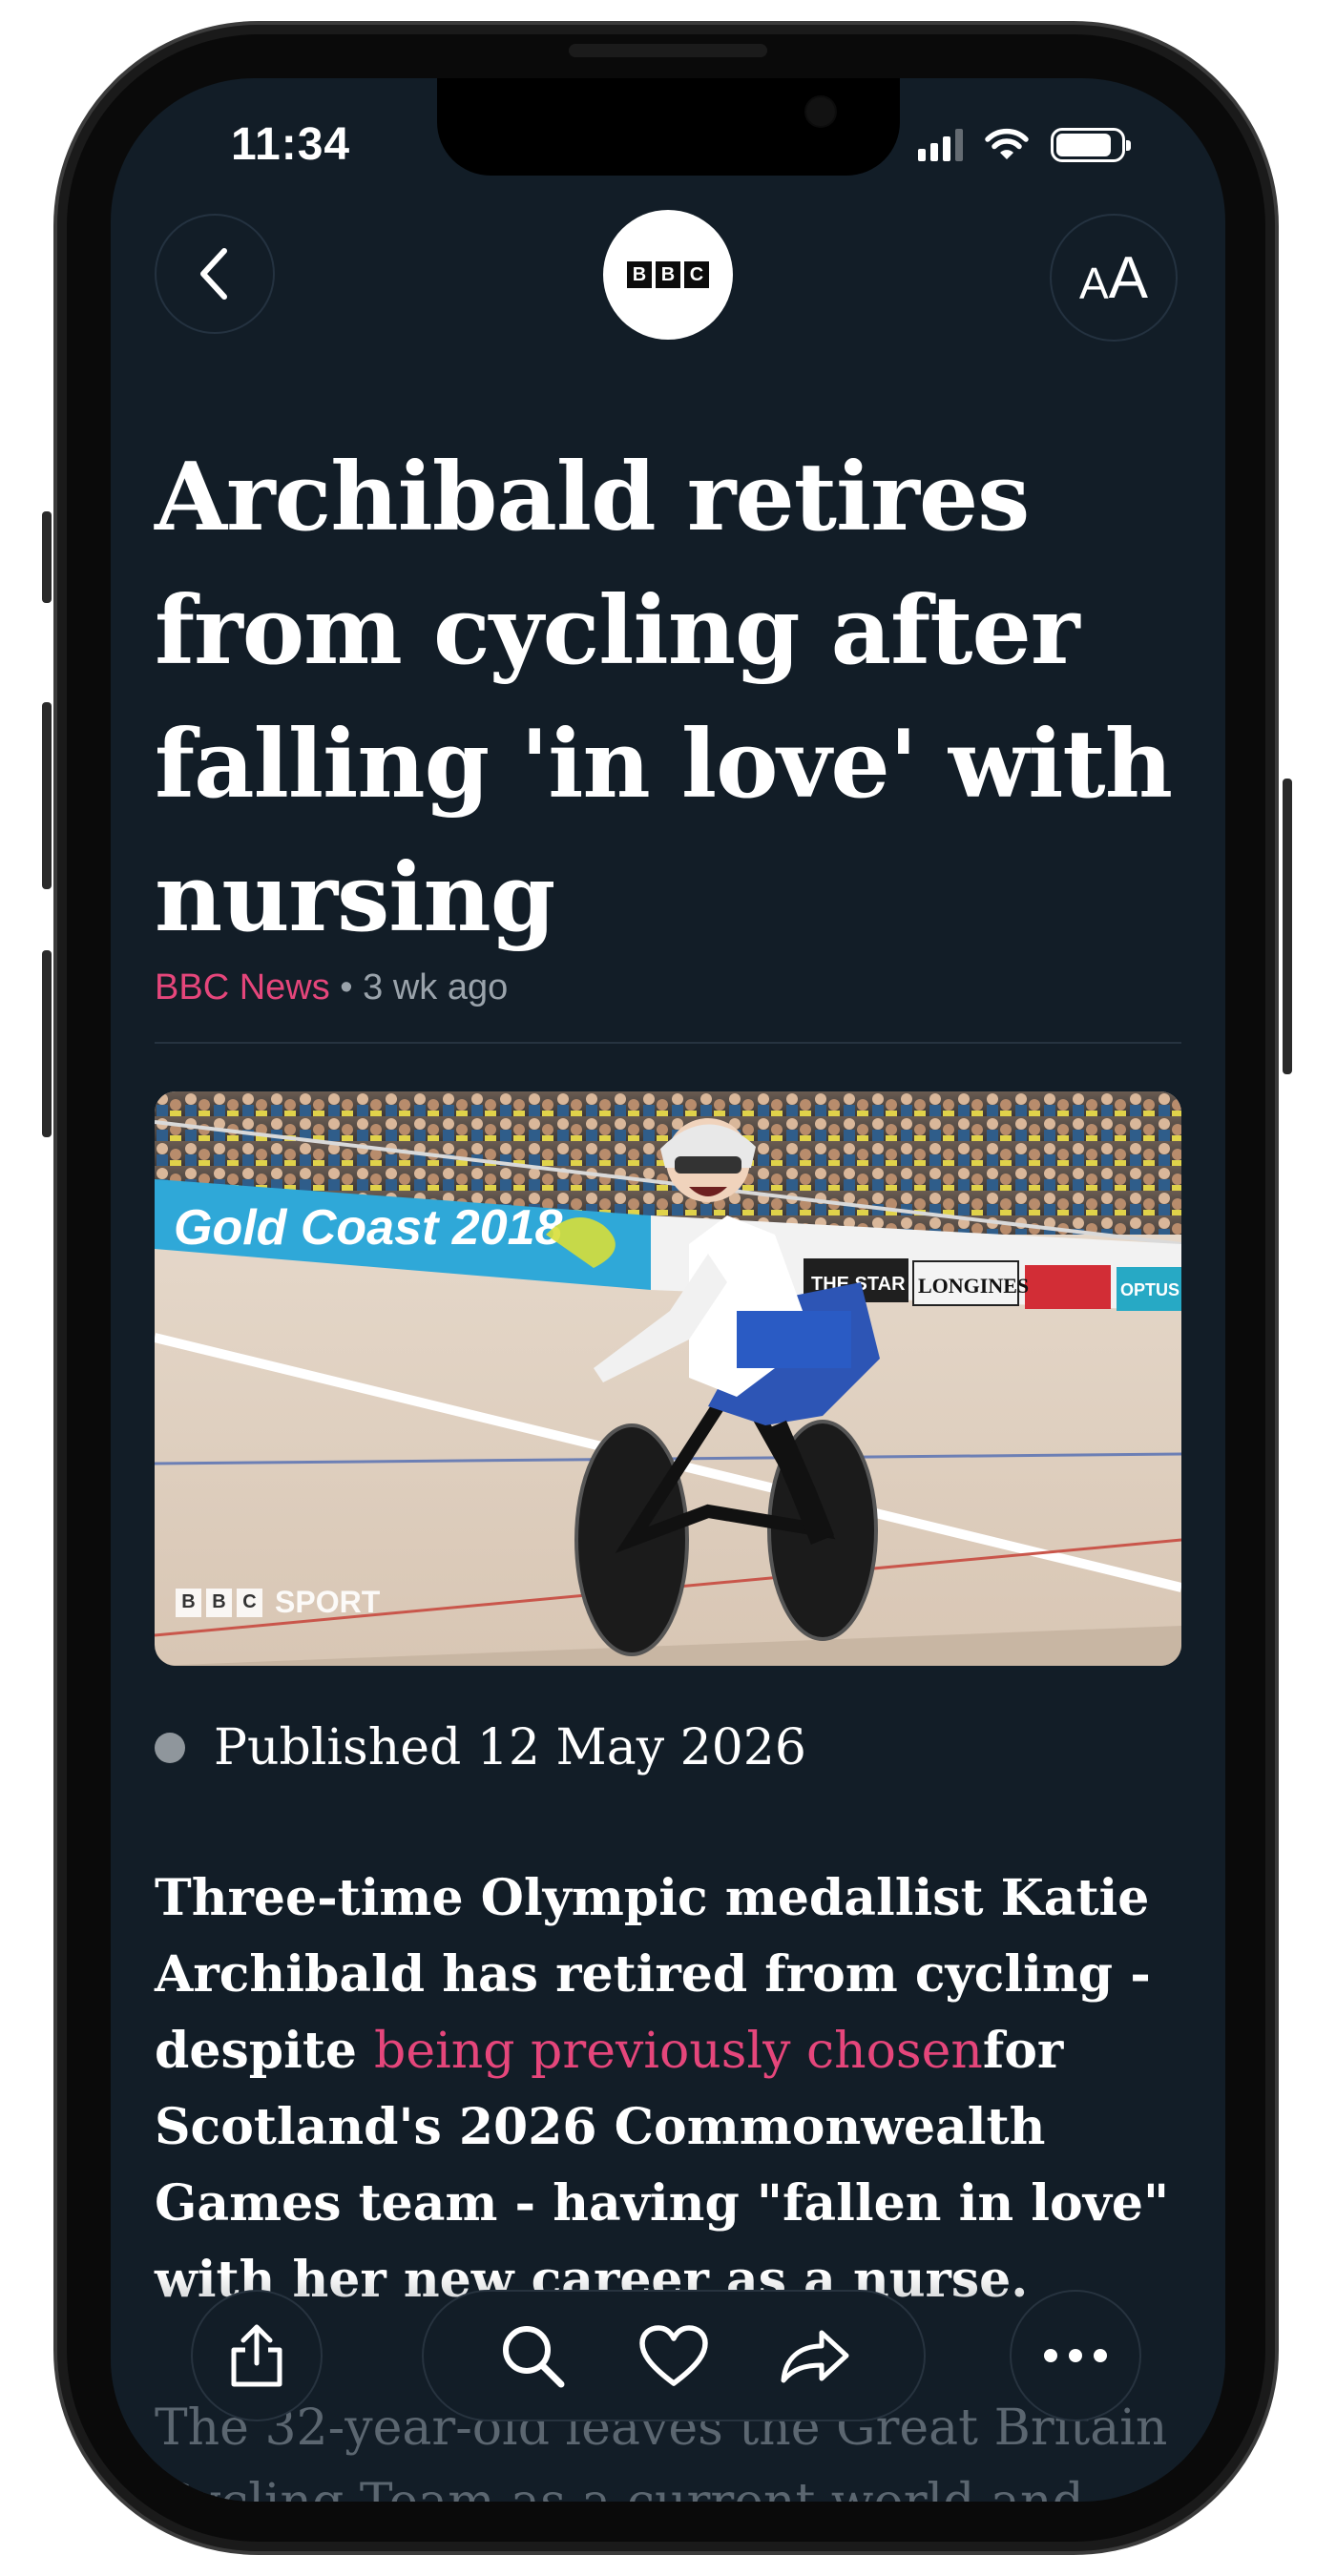 The width and height of the screenshot is (1336, 2576). I want to click on intro-link: being previously chosen, so click(678, 2051).